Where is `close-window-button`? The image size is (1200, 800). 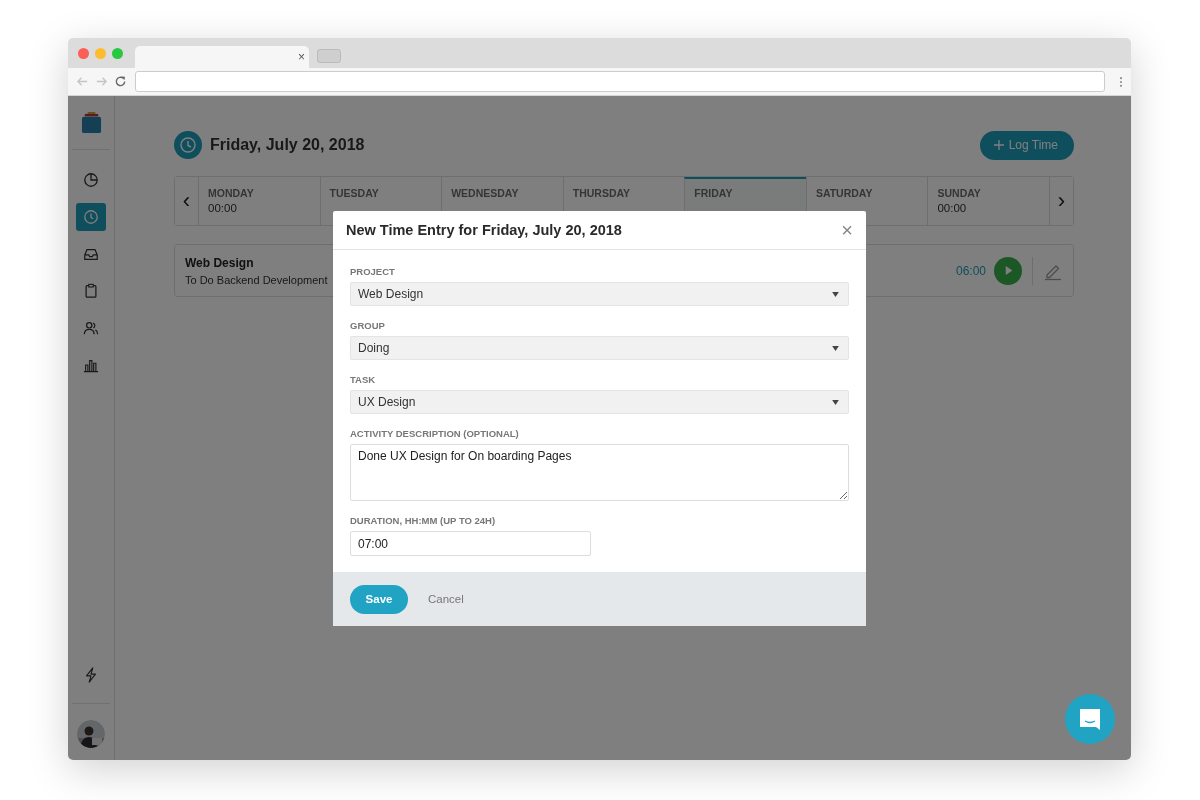 close-window-button is located at coordinates (83, 53).